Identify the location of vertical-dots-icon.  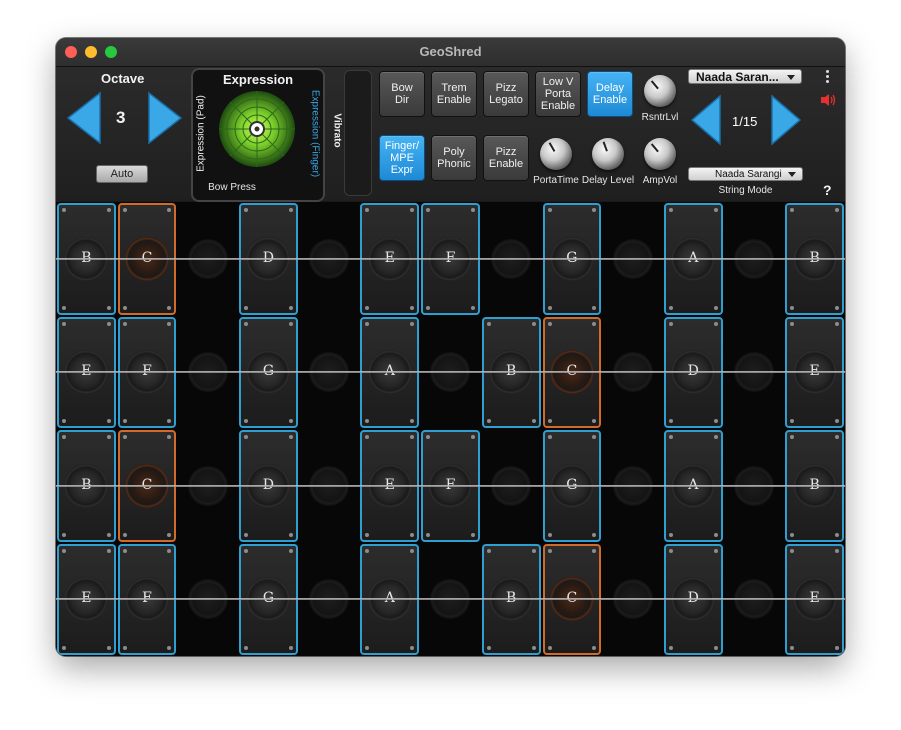
(828, 78).